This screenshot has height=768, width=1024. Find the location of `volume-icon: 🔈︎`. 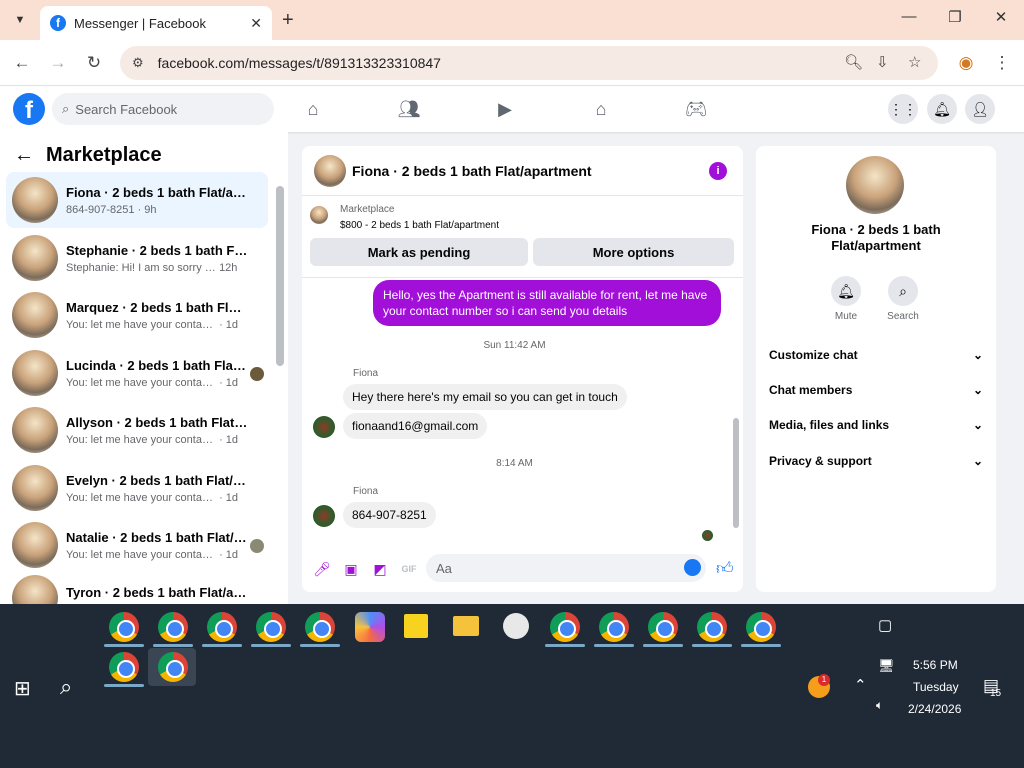

volume-icon: 🔈︎ is located at coordinates (879, 705).